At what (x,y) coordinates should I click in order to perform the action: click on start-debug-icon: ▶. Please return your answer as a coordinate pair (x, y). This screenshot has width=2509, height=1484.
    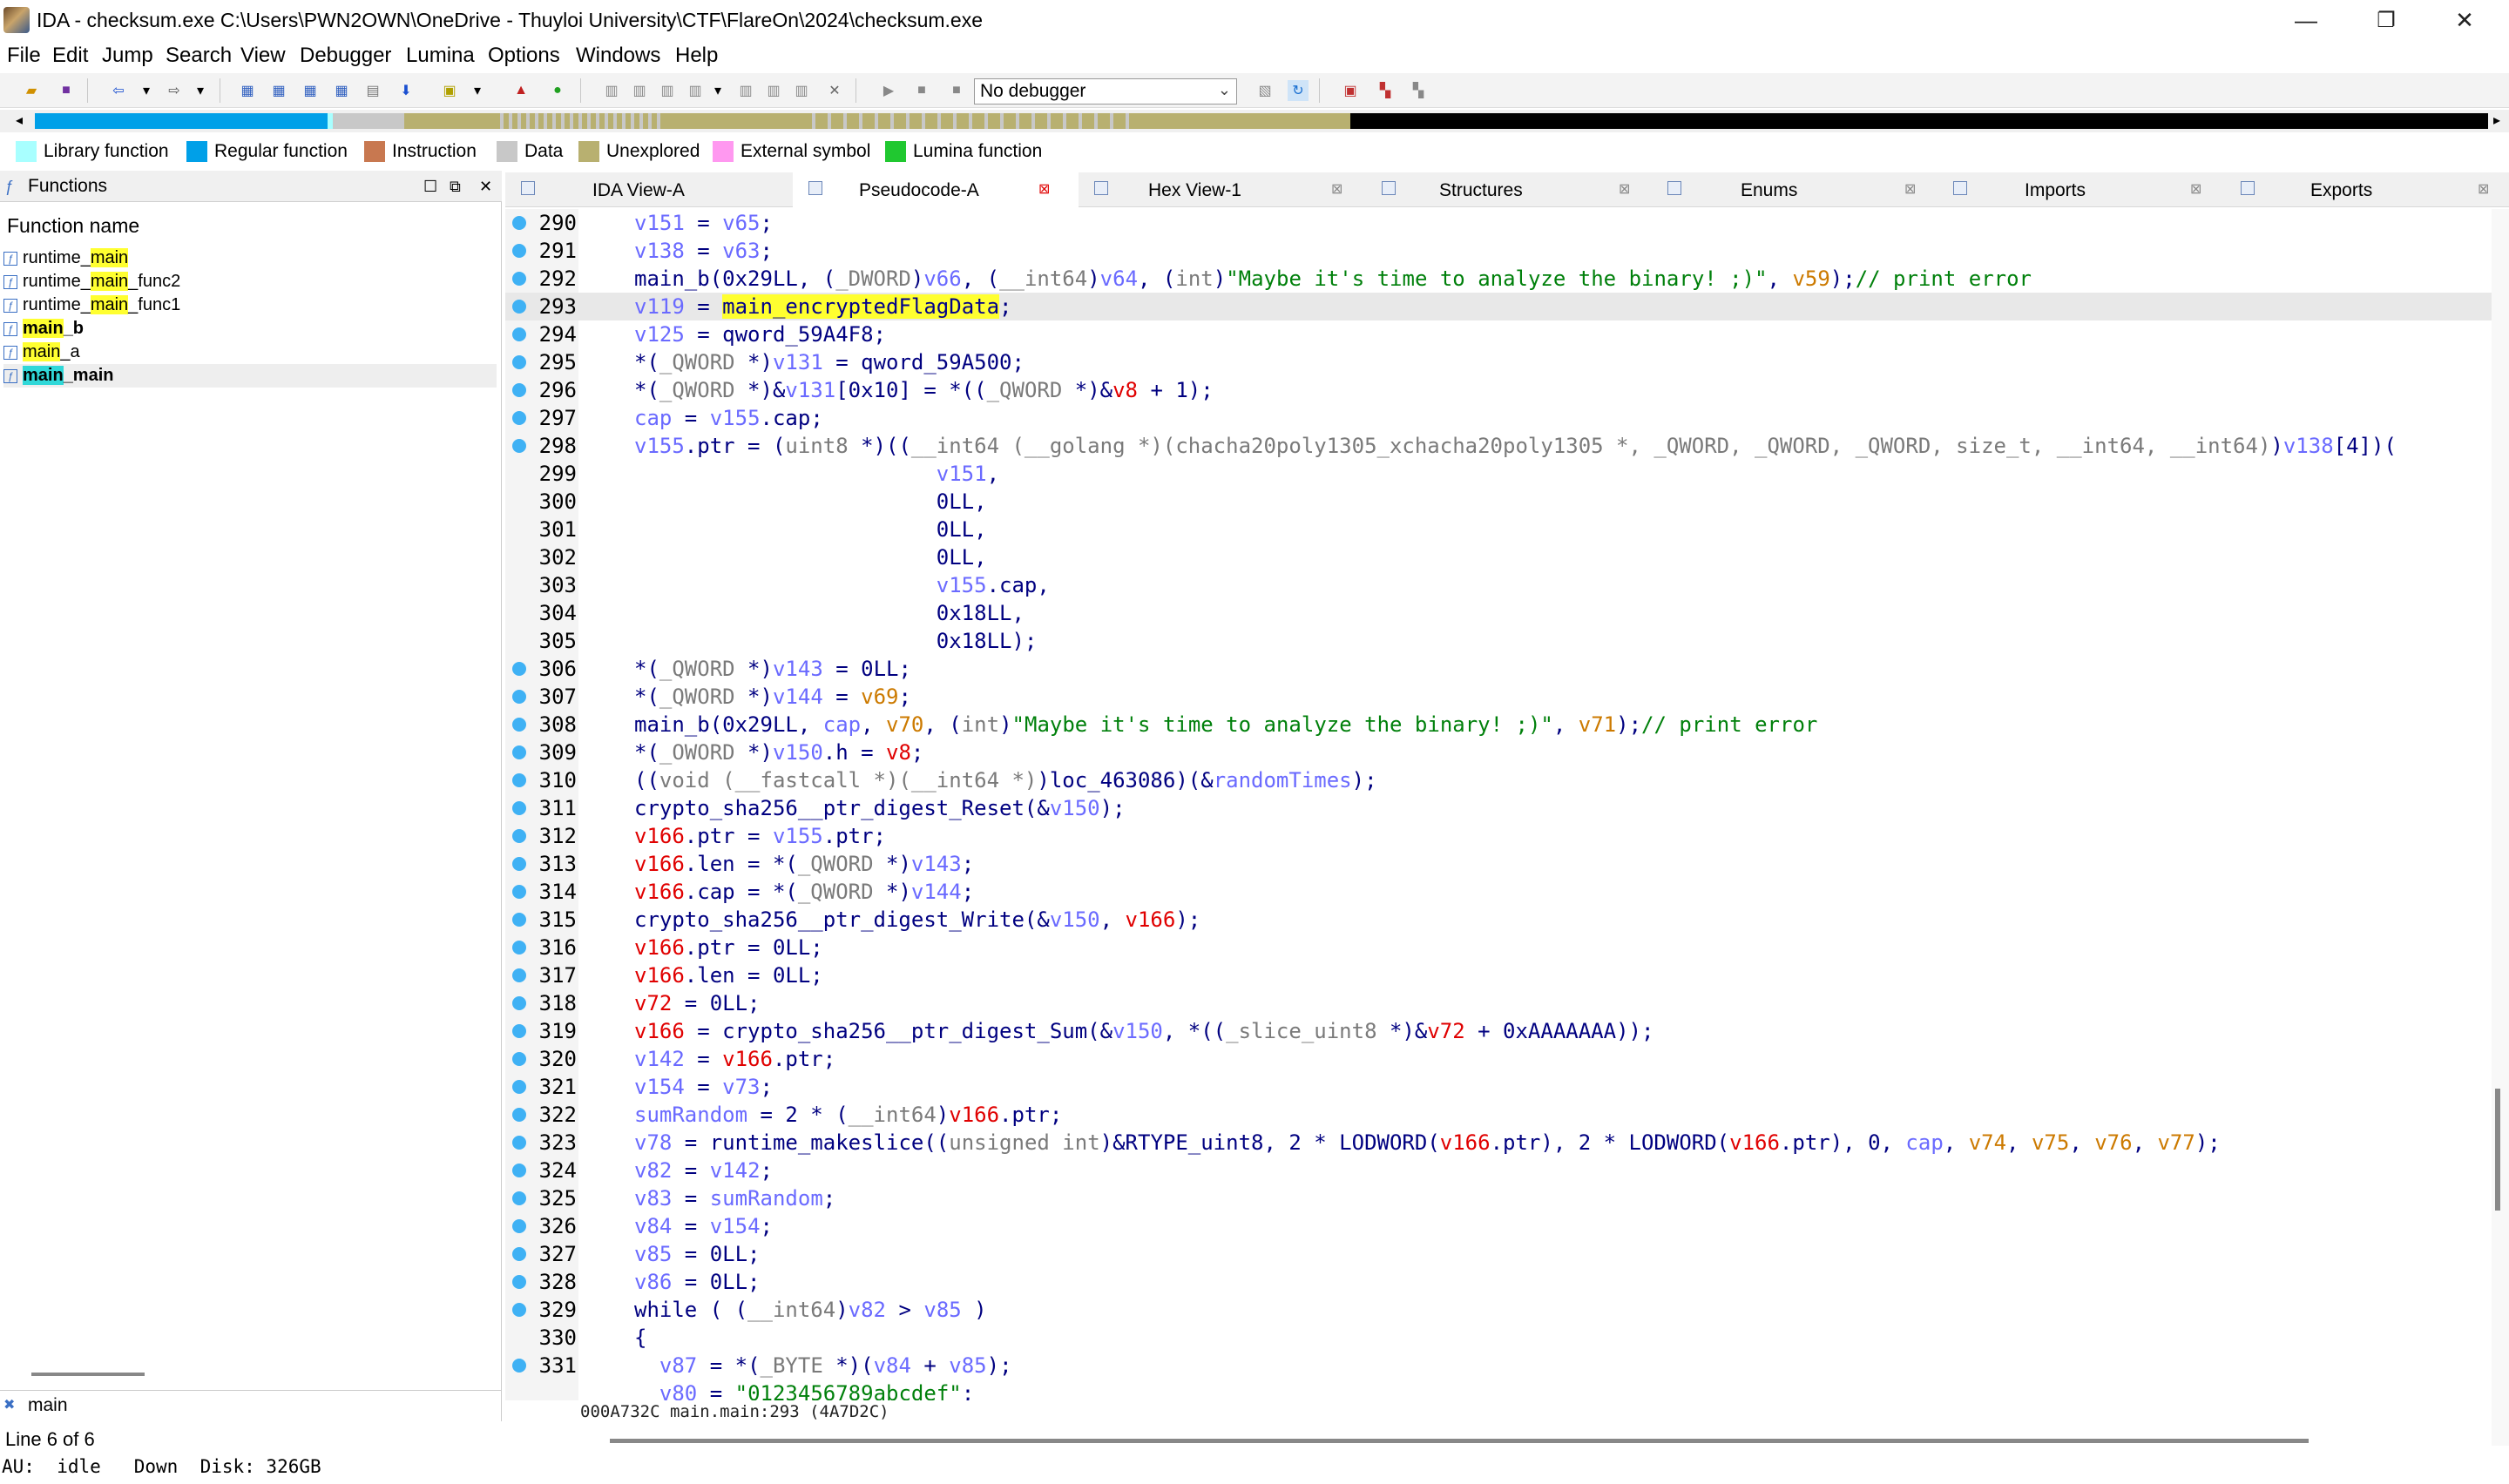
    Looking at the image, I should click on (888, 90).